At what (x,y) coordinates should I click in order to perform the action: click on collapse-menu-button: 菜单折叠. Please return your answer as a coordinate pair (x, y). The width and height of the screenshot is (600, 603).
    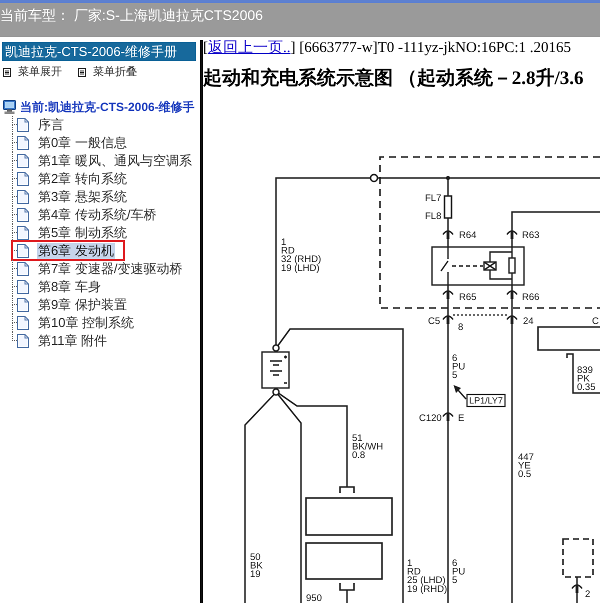
    Looking at the image, I should click on (107, 72).